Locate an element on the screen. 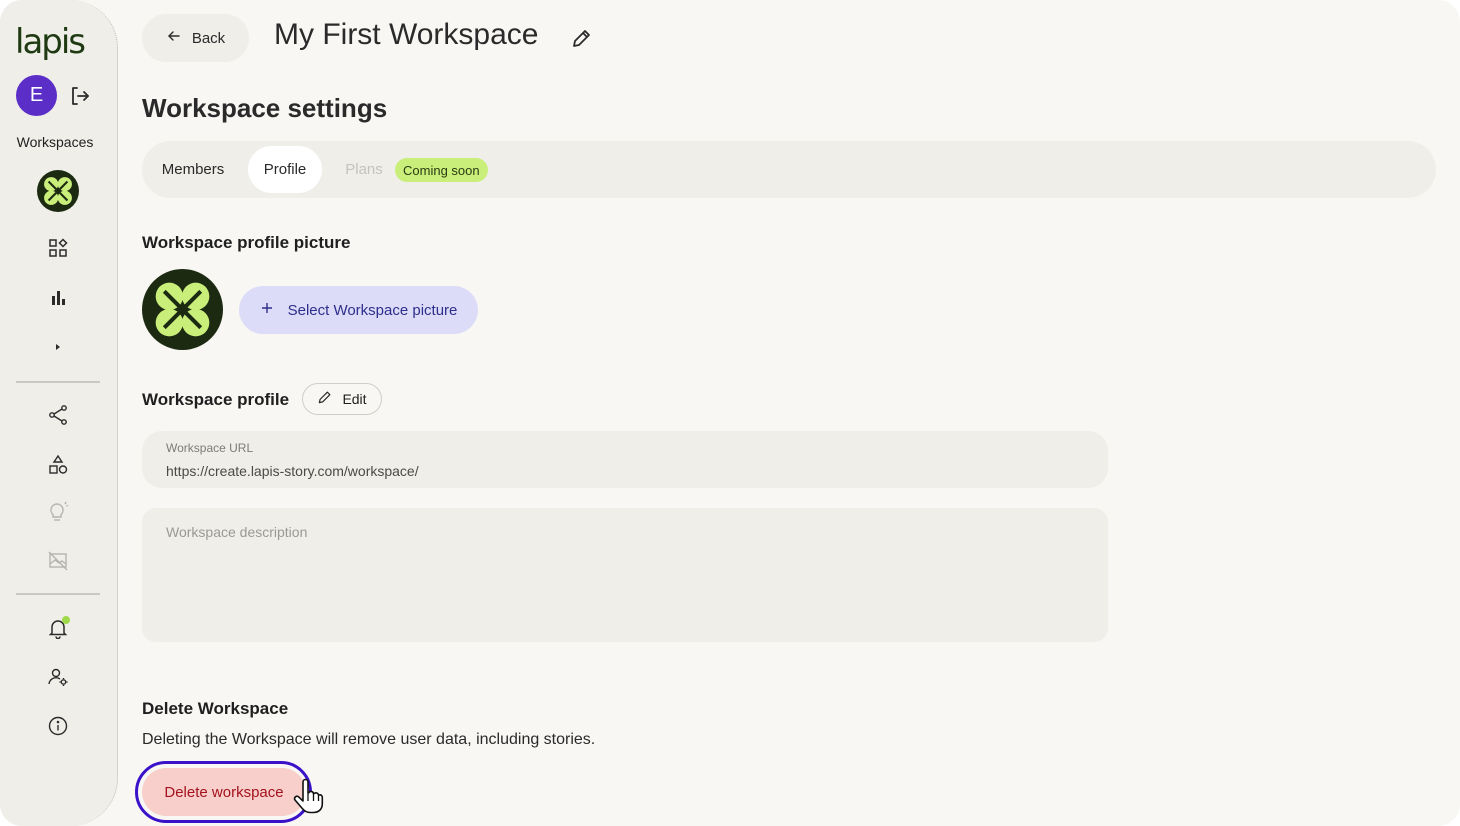  workspaces-label: Workspaces is located at coordinates (55, 142).